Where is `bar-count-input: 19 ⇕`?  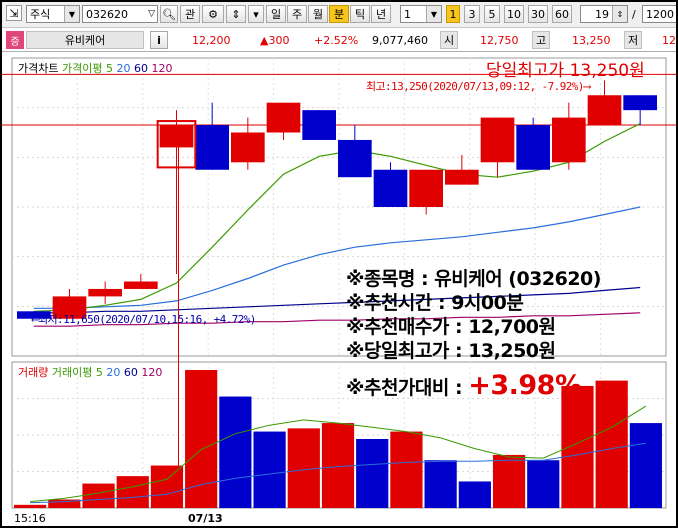
bar-count-input: 19 ⇕ is located at coordinates (604, 14).